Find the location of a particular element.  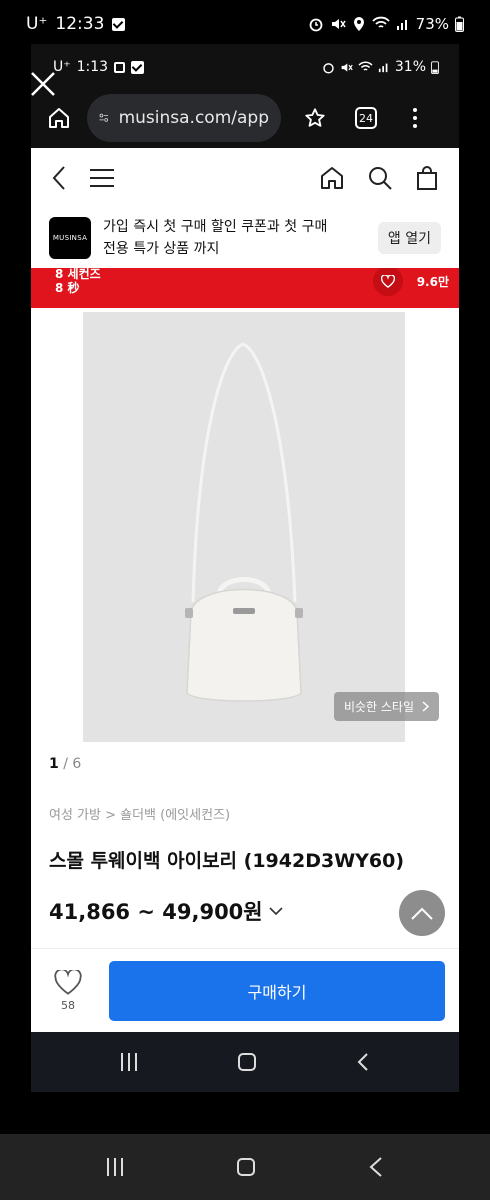

inner-clock: 1:13 is located at coordinates (92, 67).